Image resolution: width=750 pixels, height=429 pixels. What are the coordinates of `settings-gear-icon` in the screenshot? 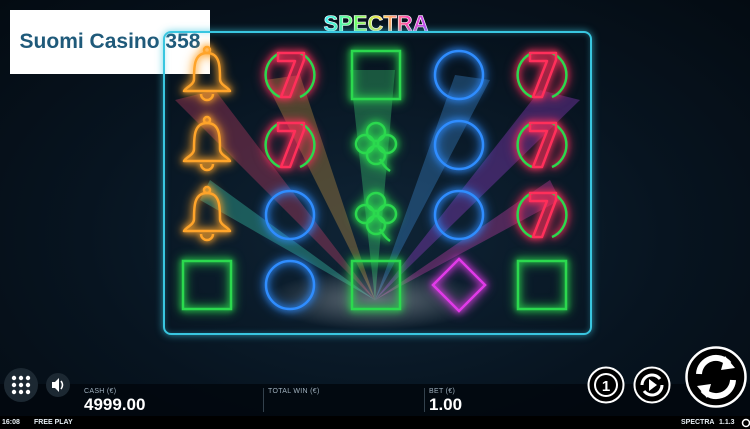 It's located at (745, 423).